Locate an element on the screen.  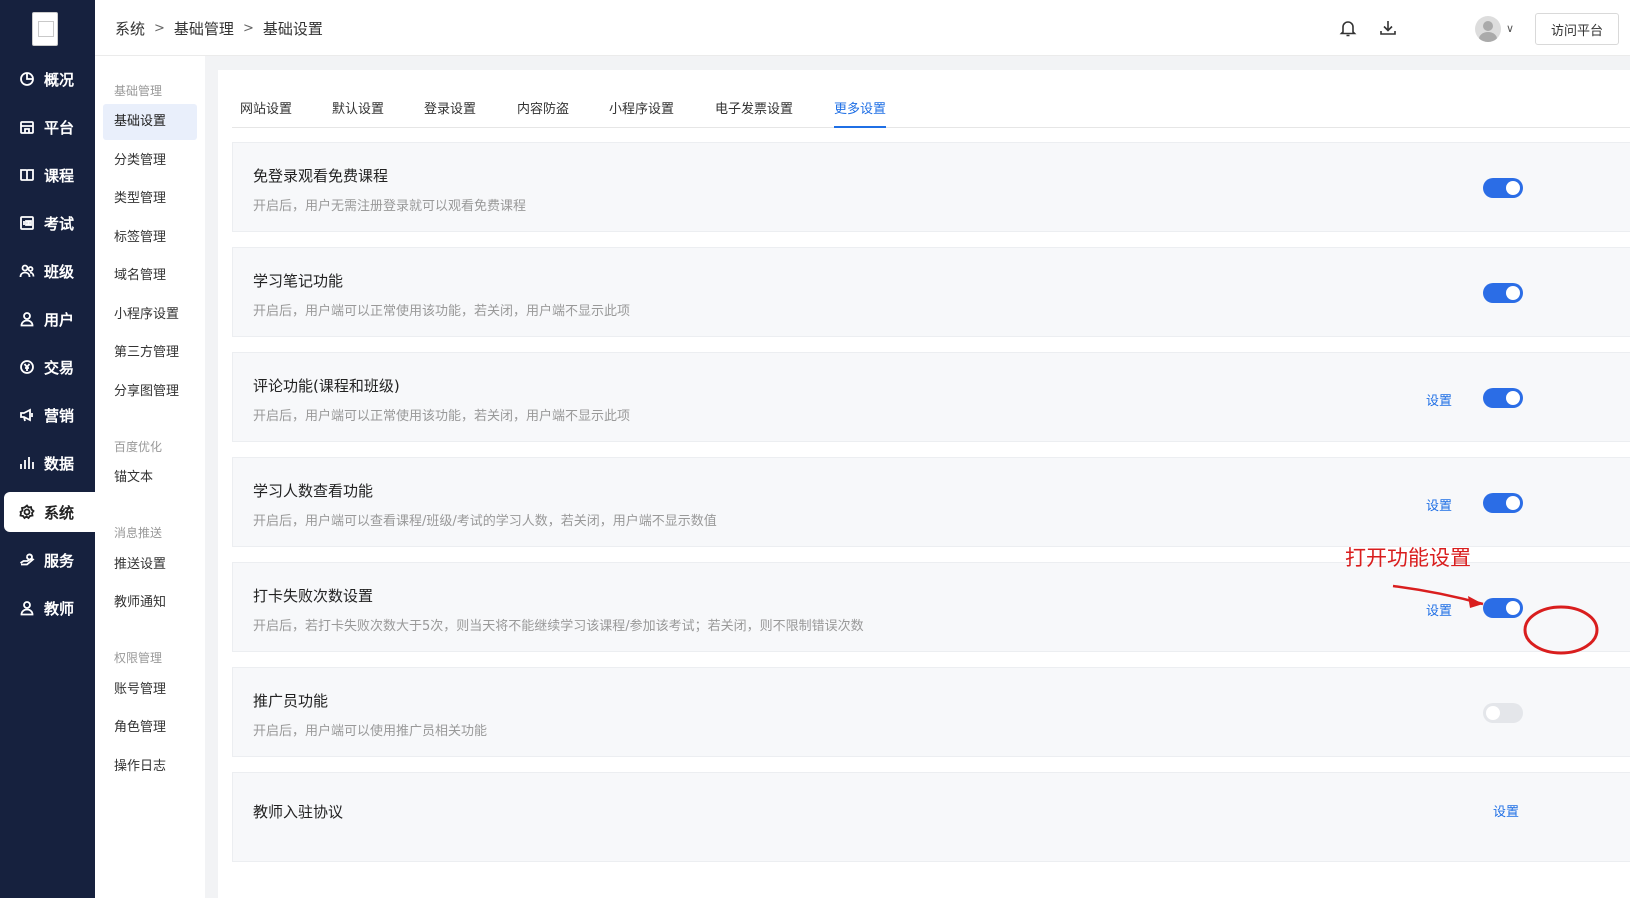
settings-tabs: 网站设置 默认设置 登录设置 内容防盗 小程序设置 电子发票设置 更多设置 is located at coordinates (931, 113).